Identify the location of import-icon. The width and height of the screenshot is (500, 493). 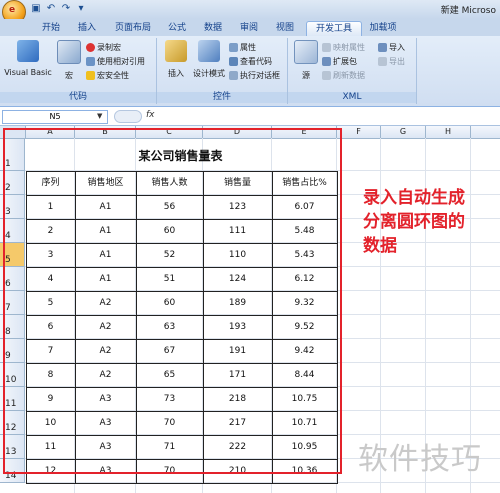
(382, 47).